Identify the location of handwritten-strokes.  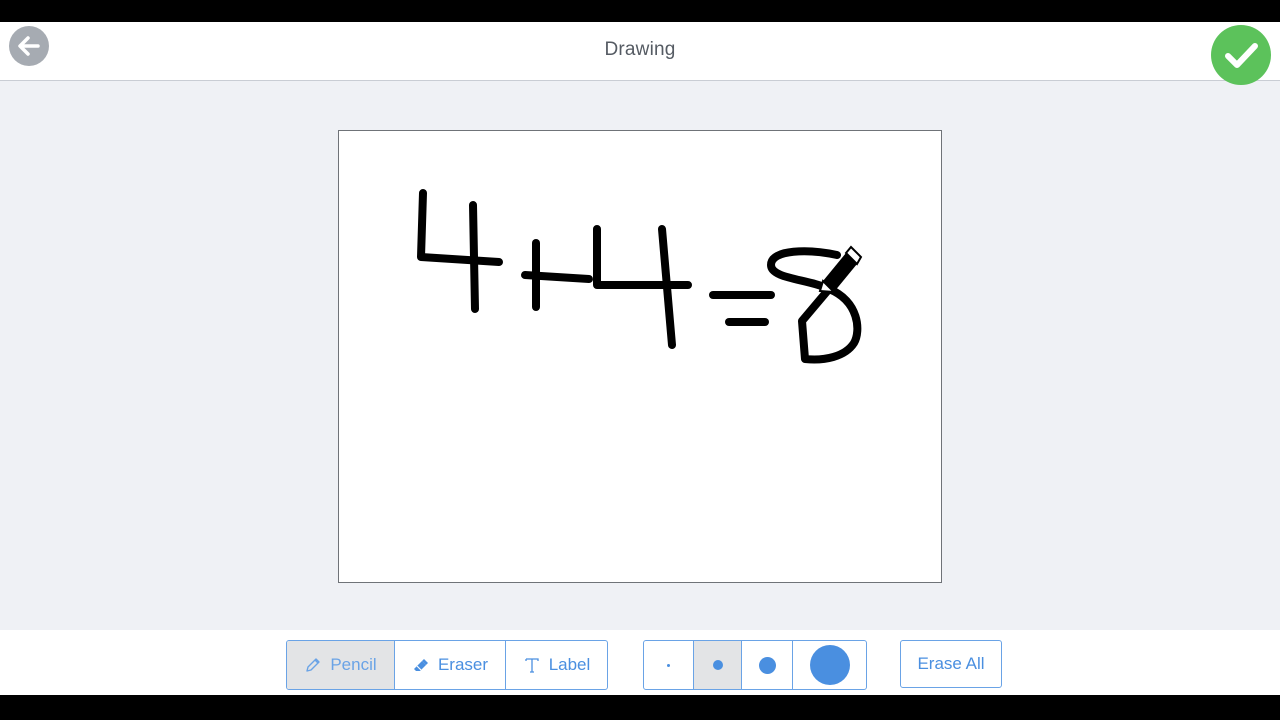
(640, 276).